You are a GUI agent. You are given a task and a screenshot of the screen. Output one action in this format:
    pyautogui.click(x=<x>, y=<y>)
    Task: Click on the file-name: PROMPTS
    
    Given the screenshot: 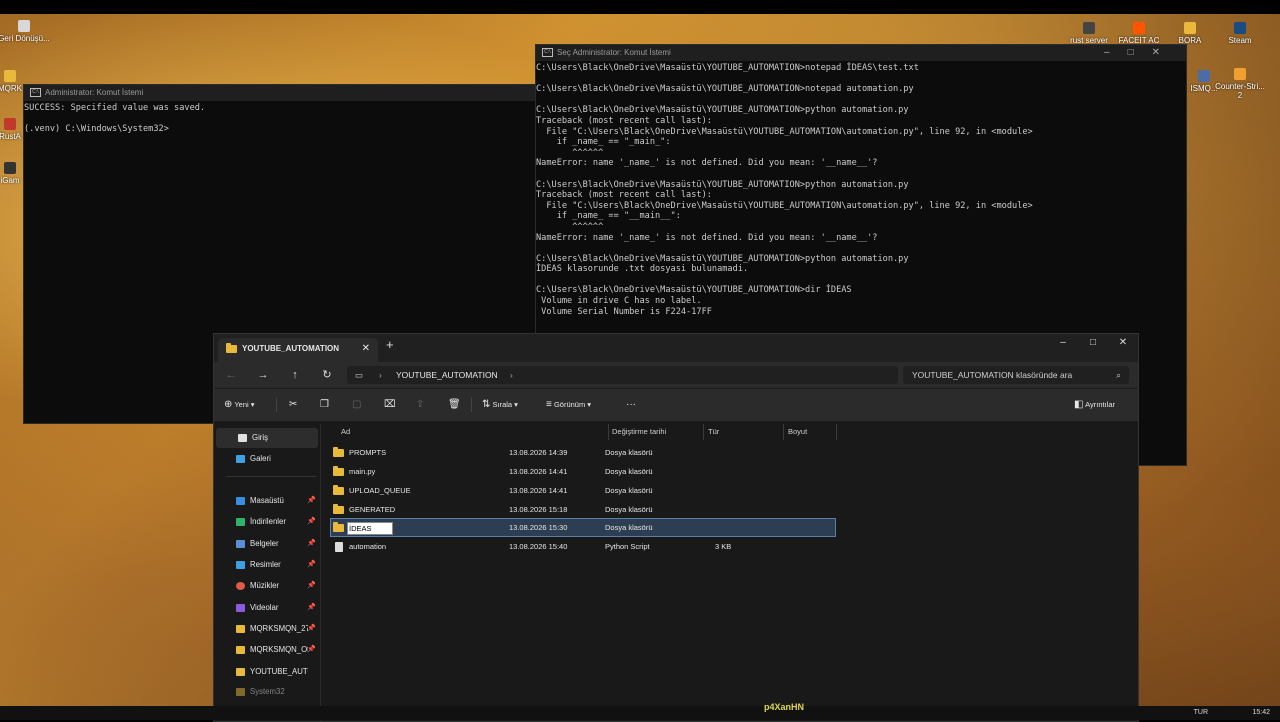 What is the action you would take?
    pyautogui.click(x=368, y=452)
    